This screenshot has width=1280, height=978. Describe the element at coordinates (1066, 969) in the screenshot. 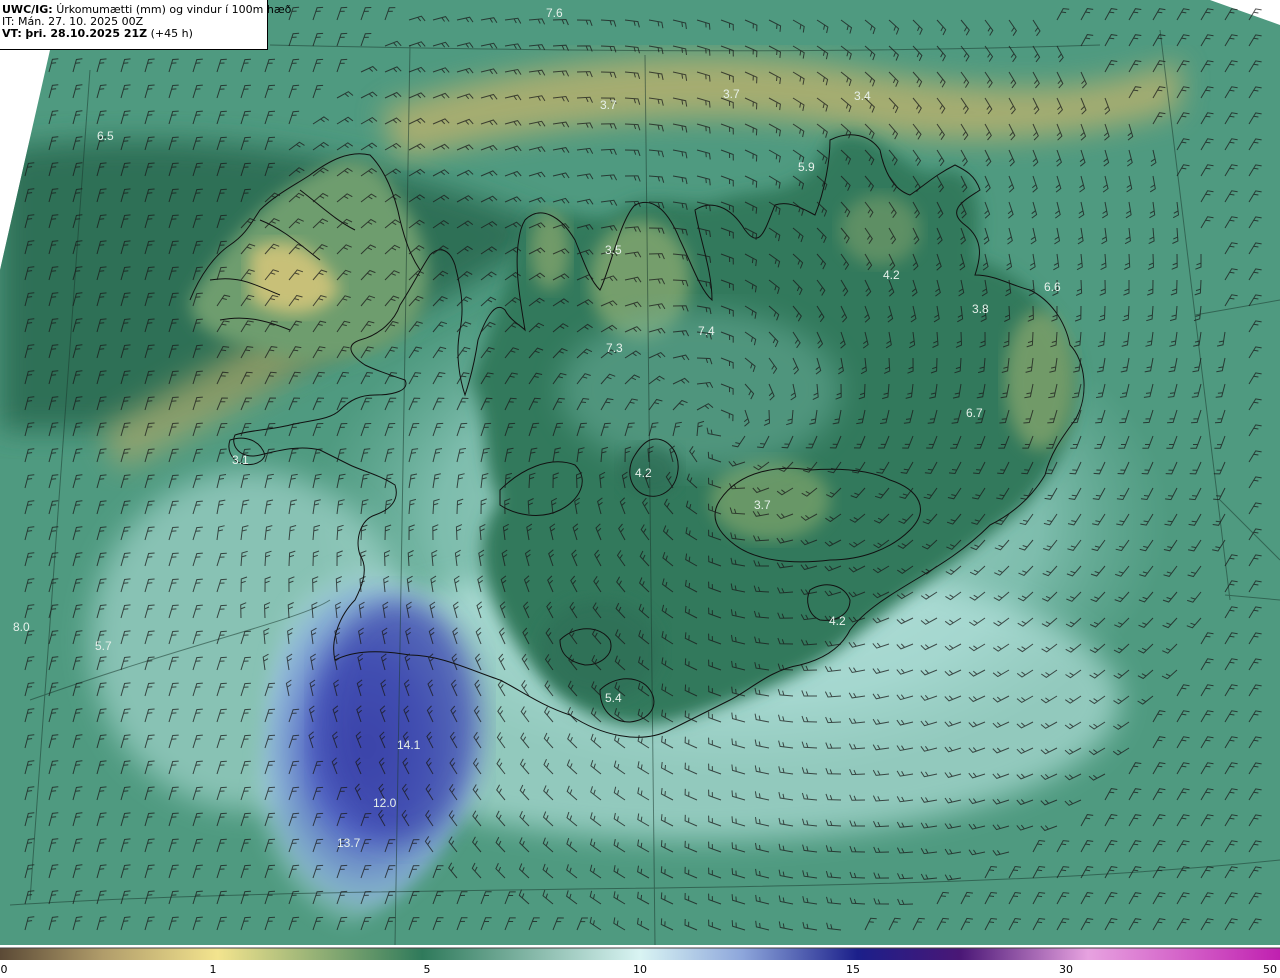

I see `colorbar-tick: 30` at that location.